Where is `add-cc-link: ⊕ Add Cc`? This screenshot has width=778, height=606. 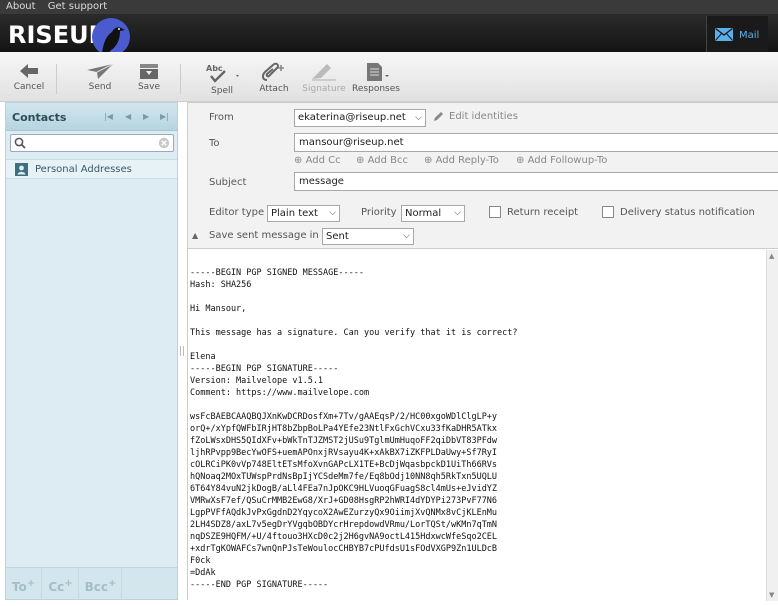 add-cc-link: ⊕ Add Cc is located at coordinates (317, 160).